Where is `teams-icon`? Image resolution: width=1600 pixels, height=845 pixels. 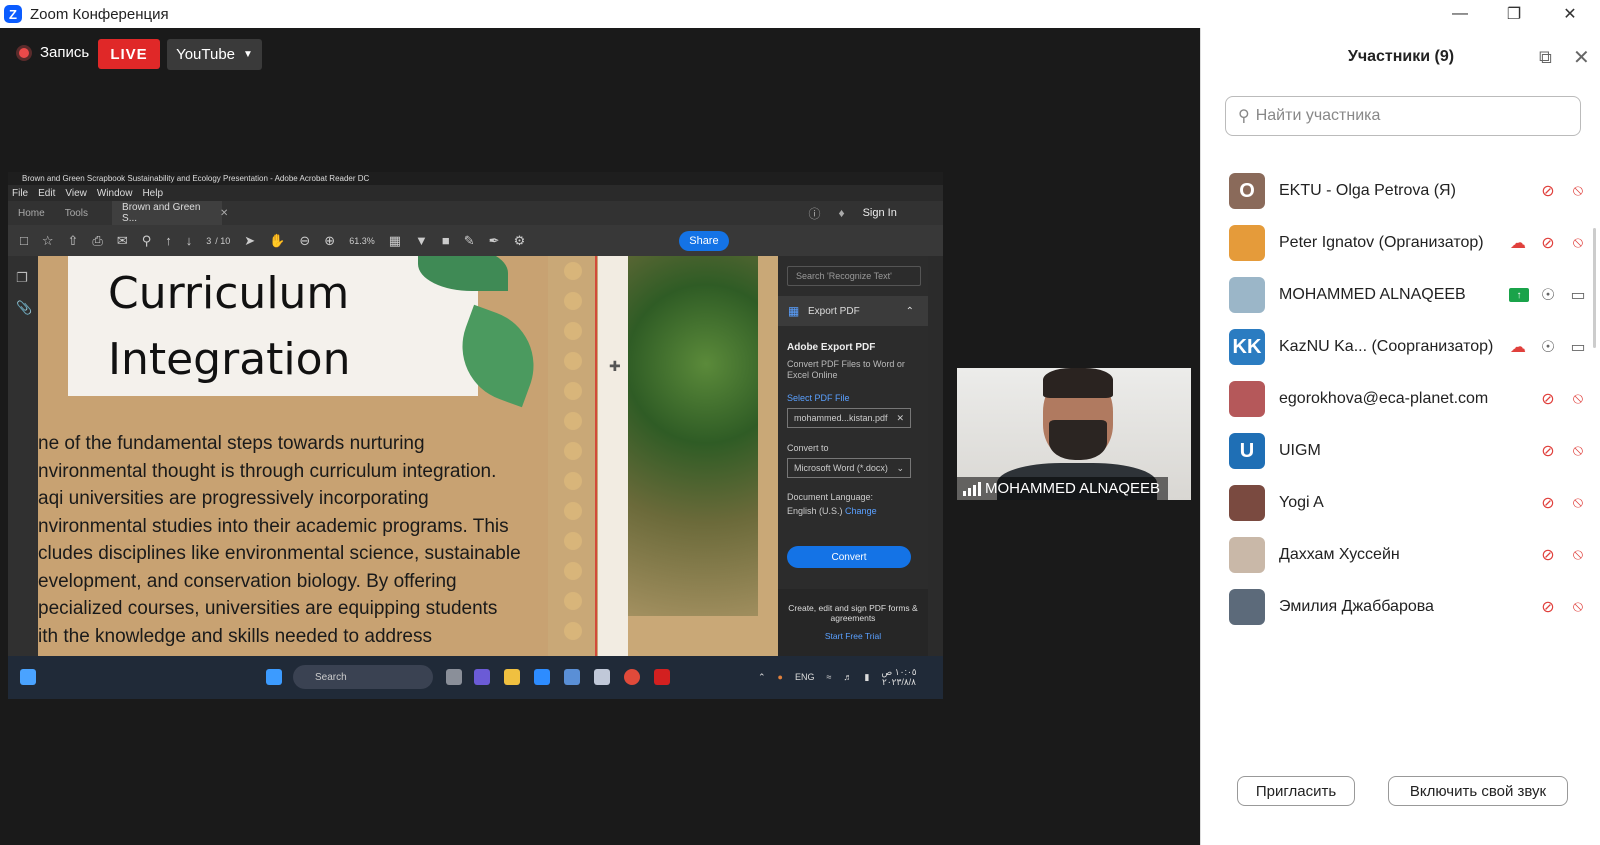 teams-icon is located at coordinates (482, 677).